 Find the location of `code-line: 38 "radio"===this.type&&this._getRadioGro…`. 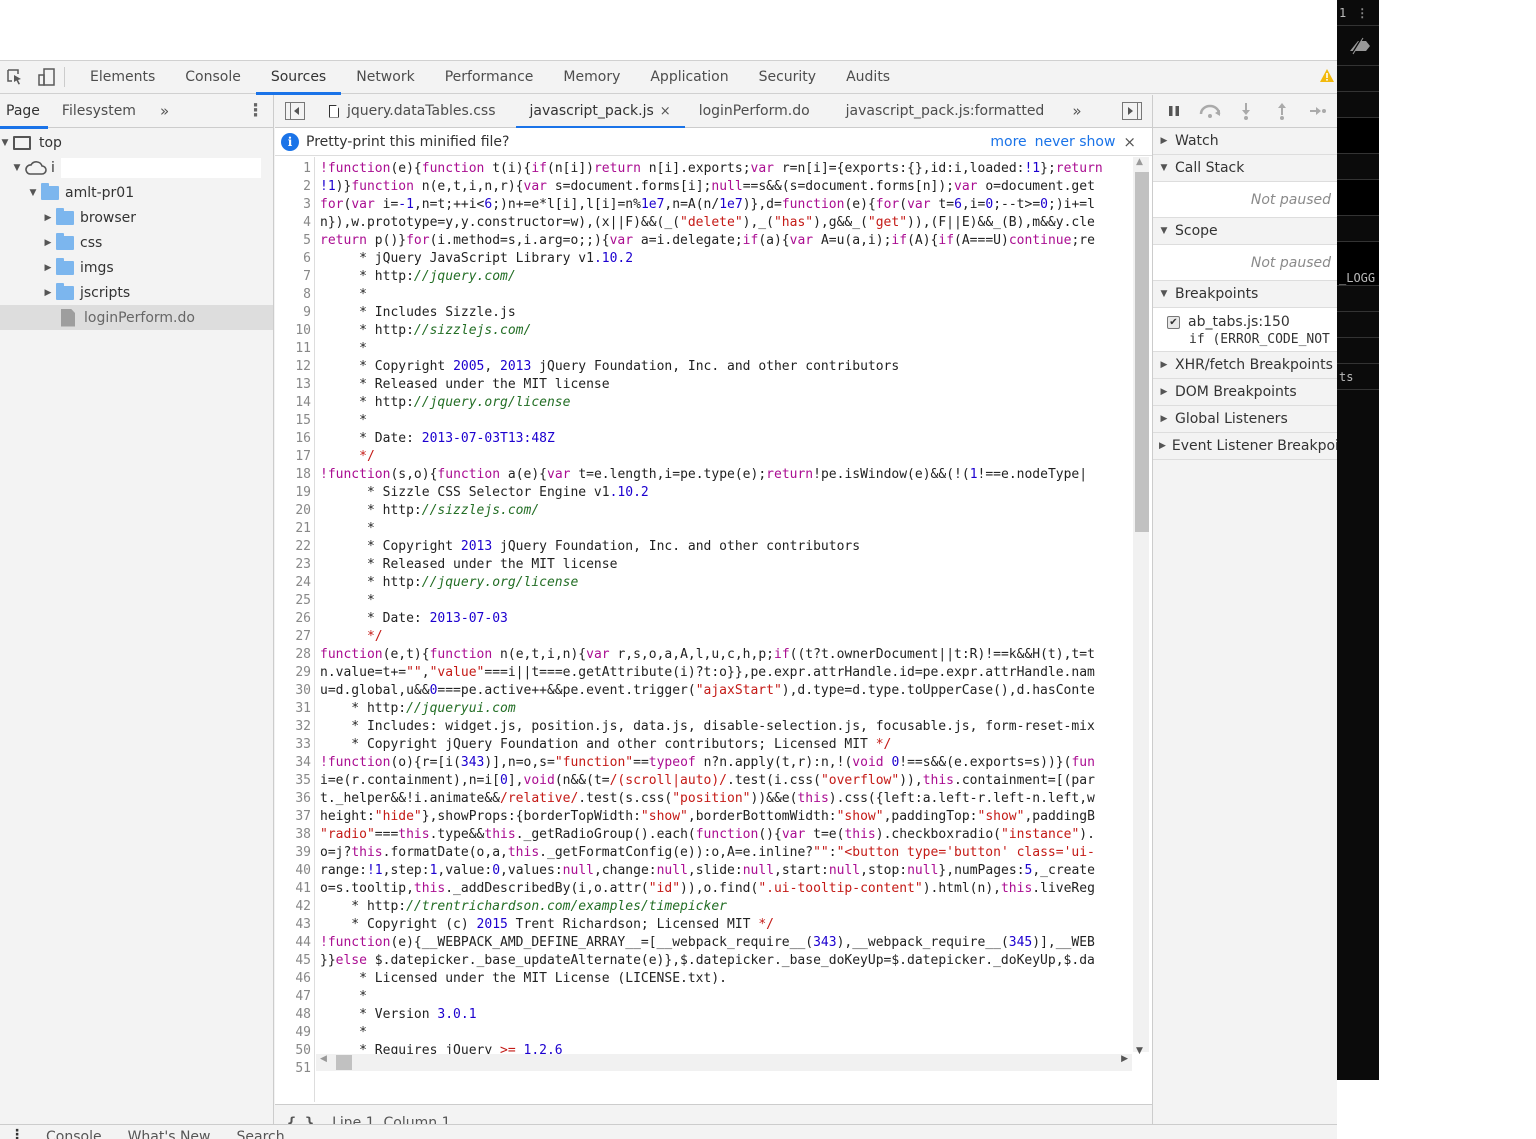

code-line: 38 "radio"===this.type&&this._getRadioGro… is located at coordinates (703, 835).